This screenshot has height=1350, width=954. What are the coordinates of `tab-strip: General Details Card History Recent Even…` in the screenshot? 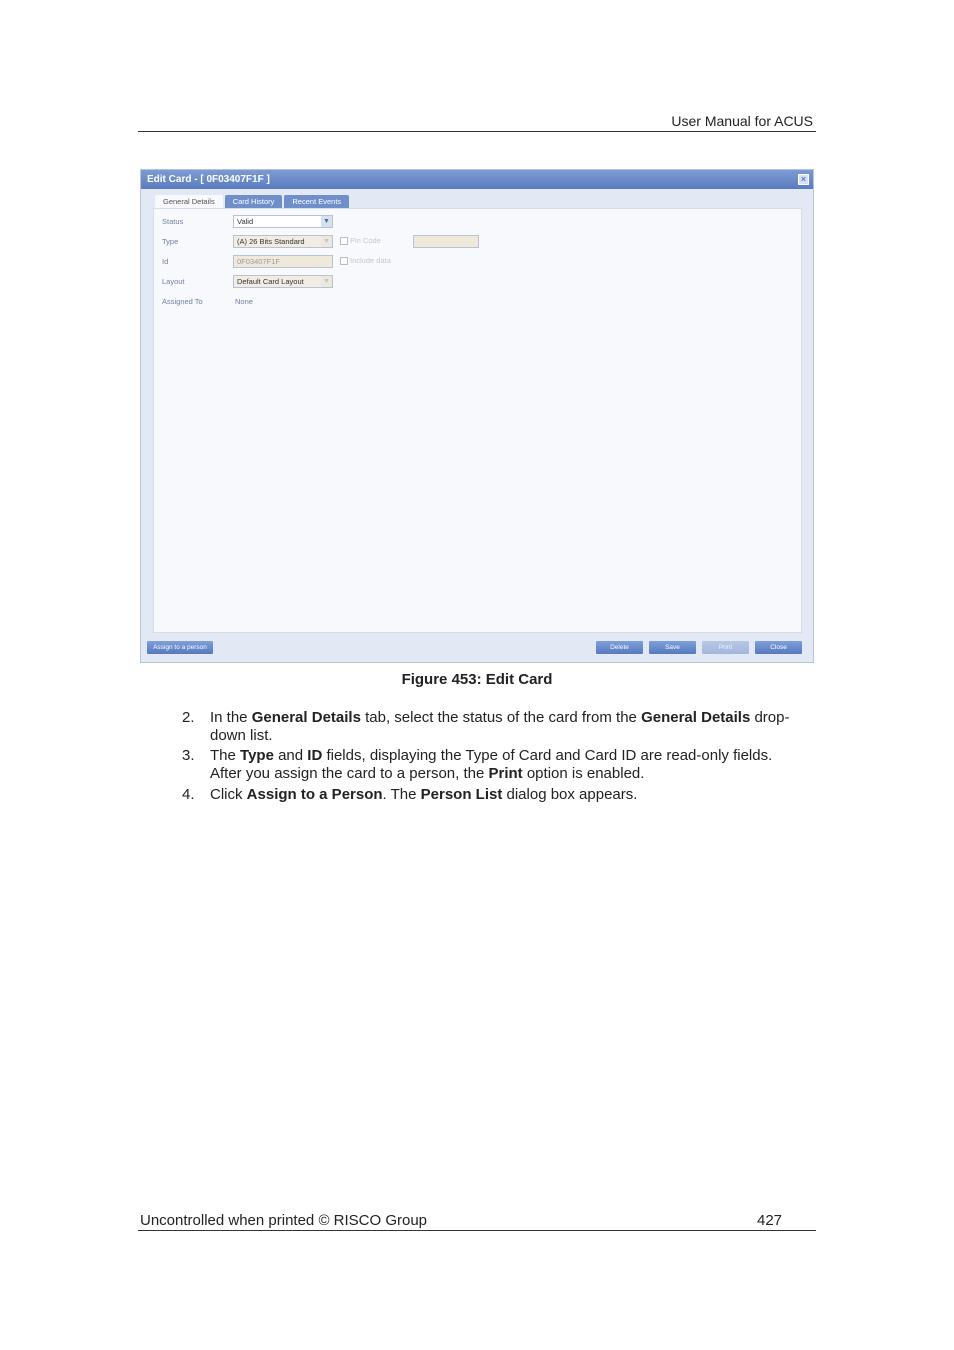 It's located at (252, 201).